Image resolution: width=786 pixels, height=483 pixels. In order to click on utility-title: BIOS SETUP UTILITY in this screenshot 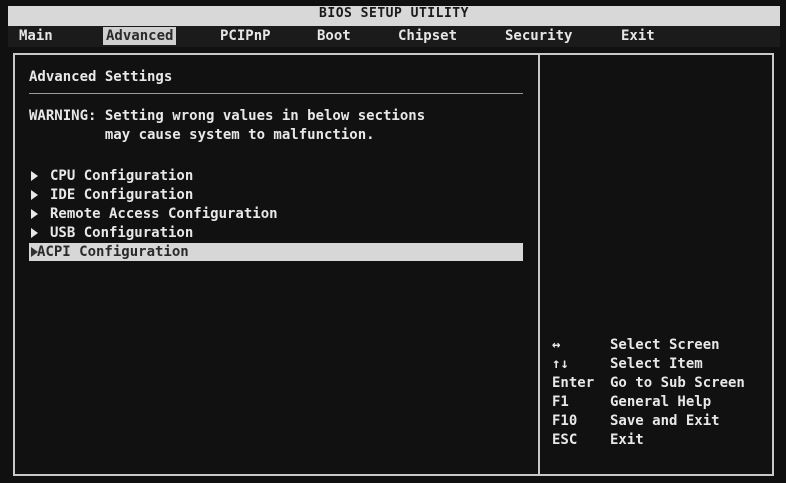, I will do `click(394, 13)`.